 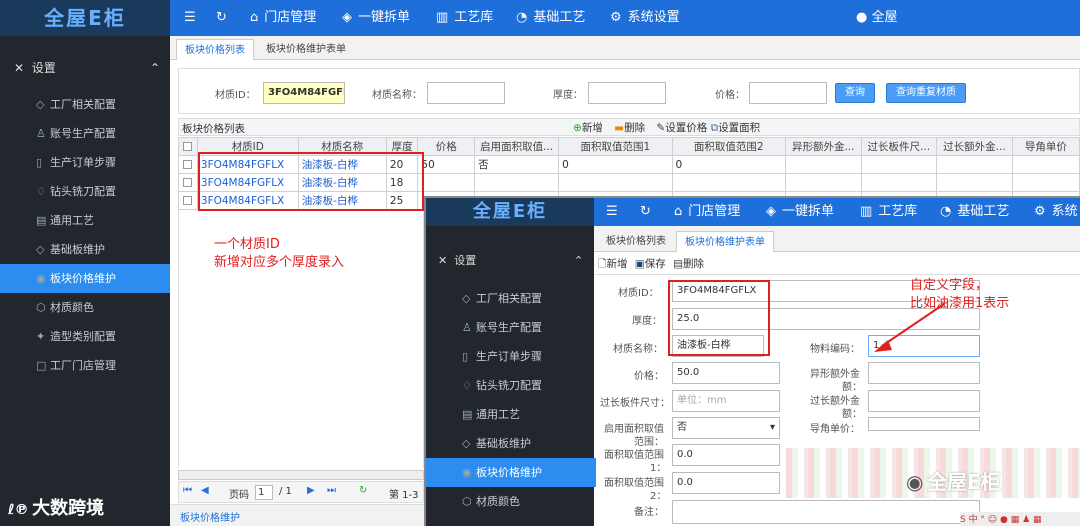 I want to click on set-price-button: ✎设置价格, so click(x=681, y=128).